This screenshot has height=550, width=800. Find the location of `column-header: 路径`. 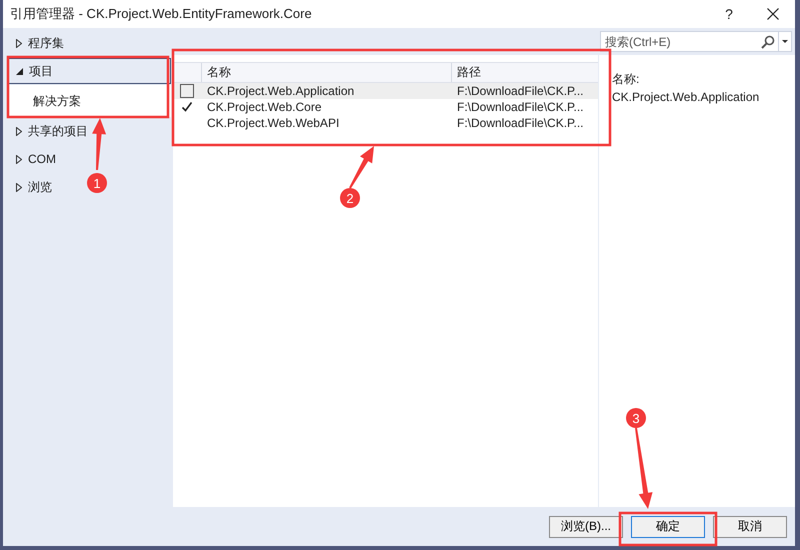

column-header: 路径 is located at coordinates (524, 72).